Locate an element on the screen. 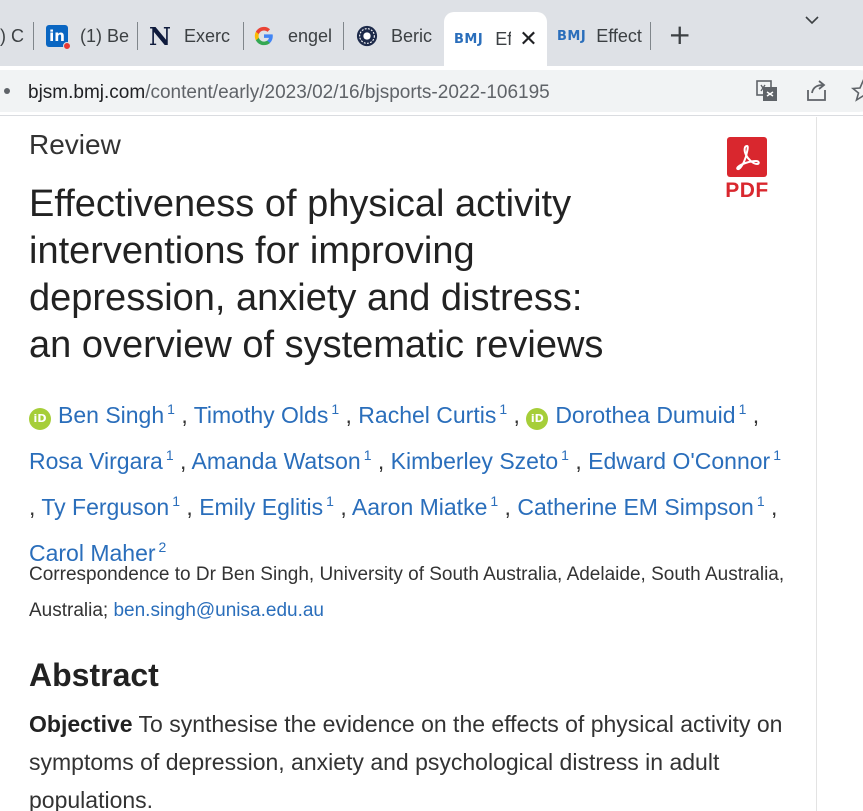  author-link: Edward O'Connor 1 is located at coordinates (684, 460).